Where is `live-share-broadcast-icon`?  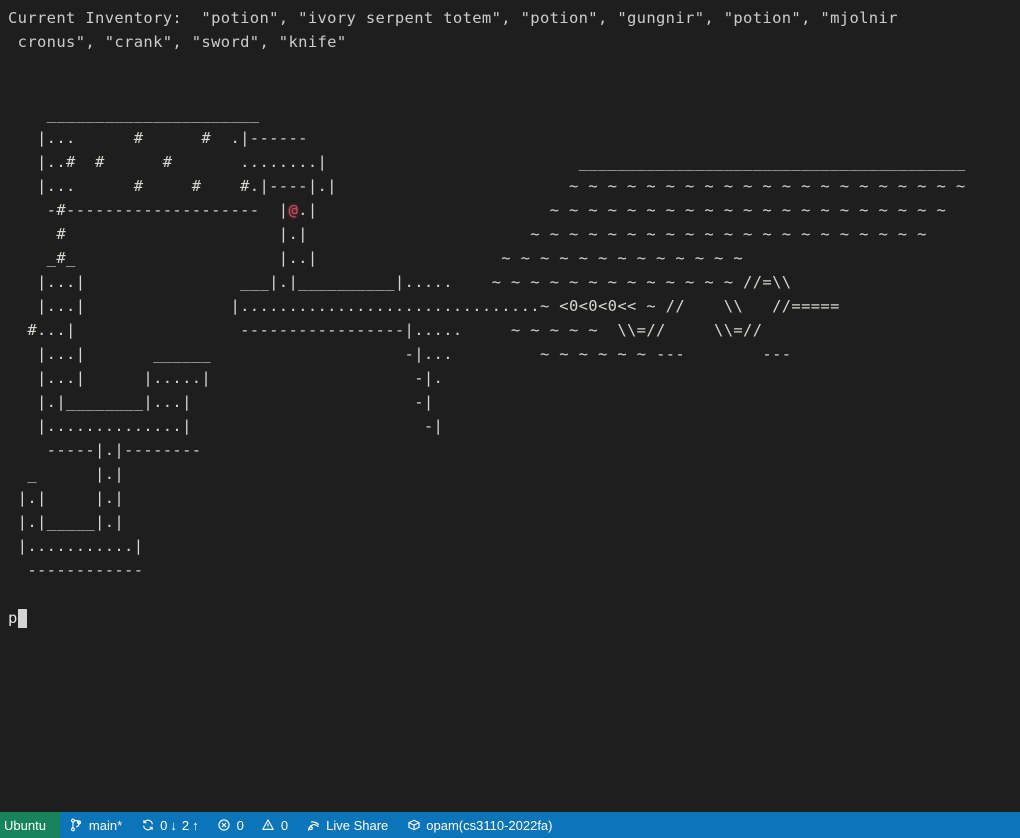 live-share-broadcast-icon is located at coordinates (313, 825).